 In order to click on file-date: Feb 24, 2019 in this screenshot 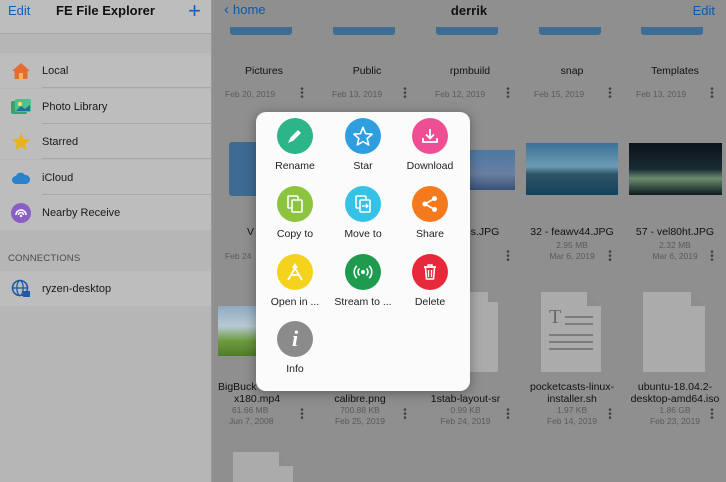, I will do `click(465, 421)`.